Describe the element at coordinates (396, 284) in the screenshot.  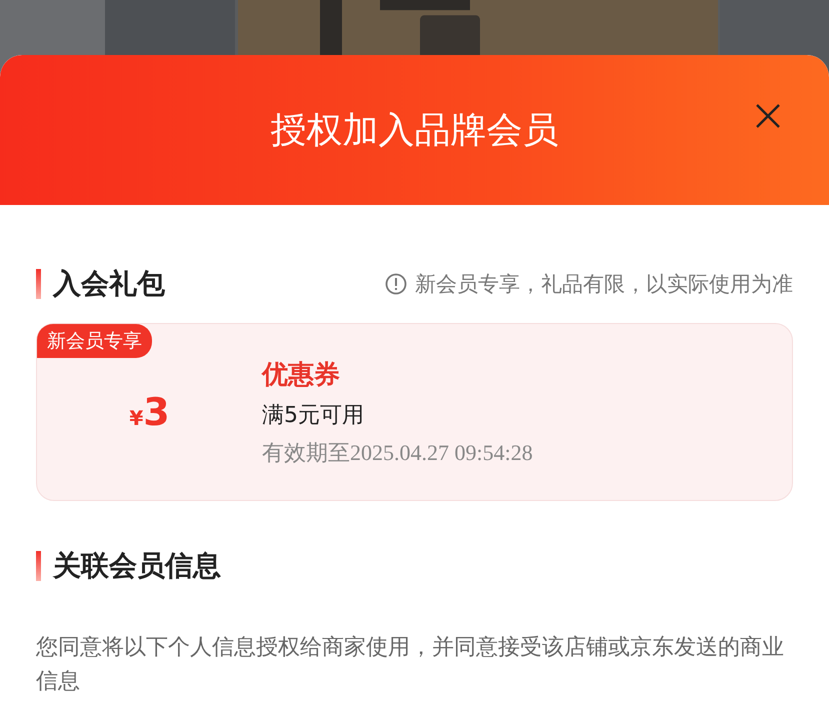
I see `info-icon` at that location.